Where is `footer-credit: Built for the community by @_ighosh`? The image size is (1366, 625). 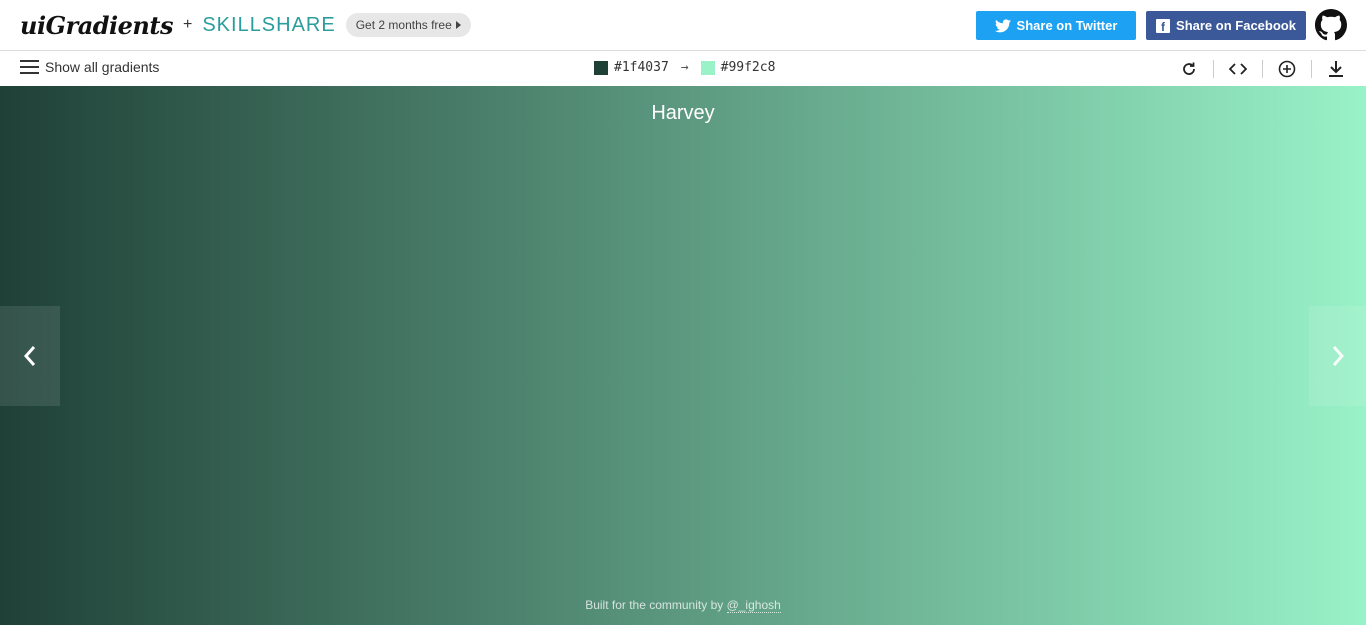 footer-credit: Built for the community by @_ighosh is located at coordinates (683, 605).